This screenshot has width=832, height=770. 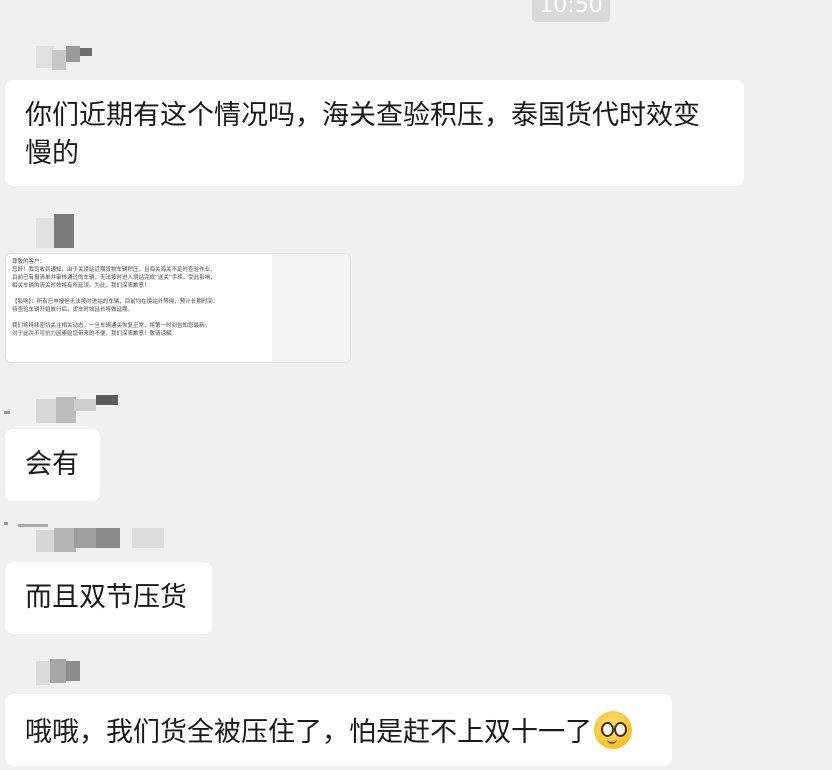 What do you see at coordinates (114, 278) in the screenshot?
I see `document-line: 目前已有报清单并审核通过的车辆，无法按时进入境站完成“送关”手续。受此影响，` at bounding box center [114, 278].